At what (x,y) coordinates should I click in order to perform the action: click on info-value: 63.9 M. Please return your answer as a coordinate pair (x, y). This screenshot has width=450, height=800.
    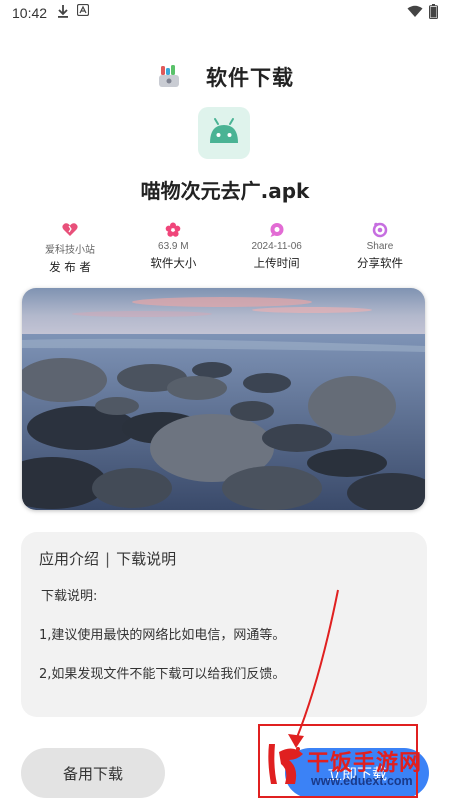
    Looking at the image, I should click on (173, 246).